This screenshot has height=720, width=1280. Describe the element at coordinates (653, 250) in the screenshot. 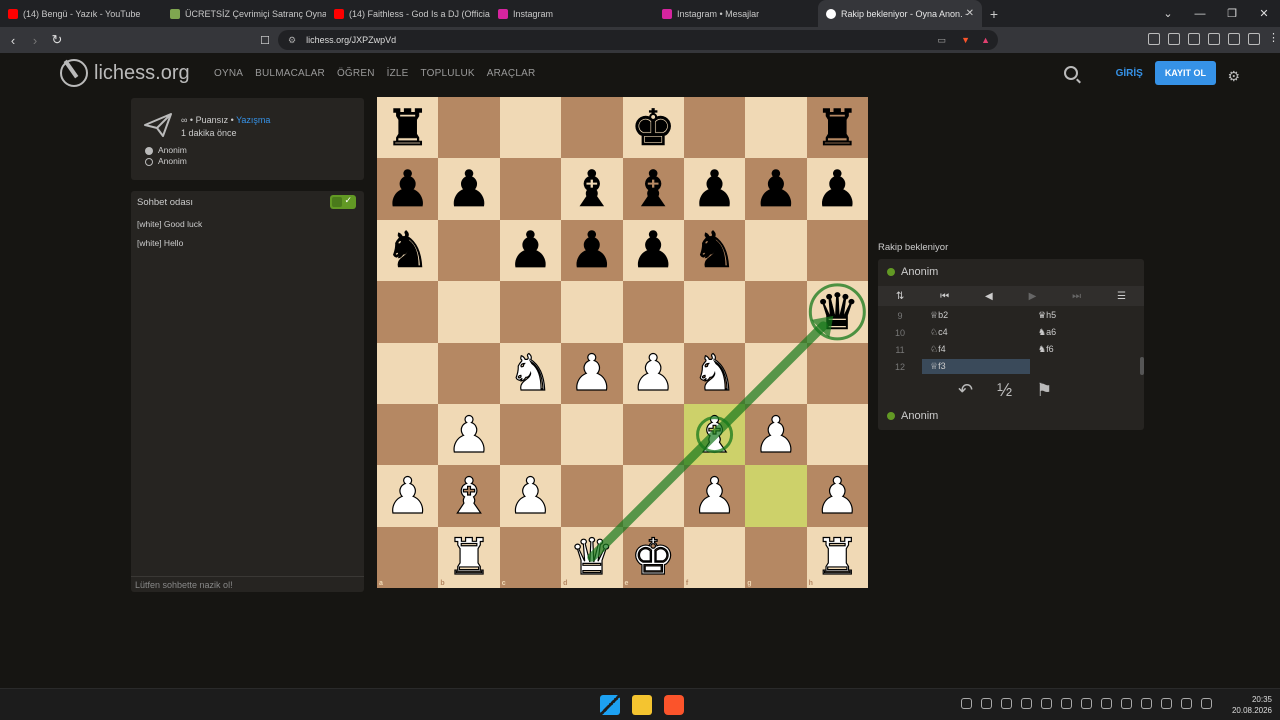

I see `square-e6: ♟` at that location.